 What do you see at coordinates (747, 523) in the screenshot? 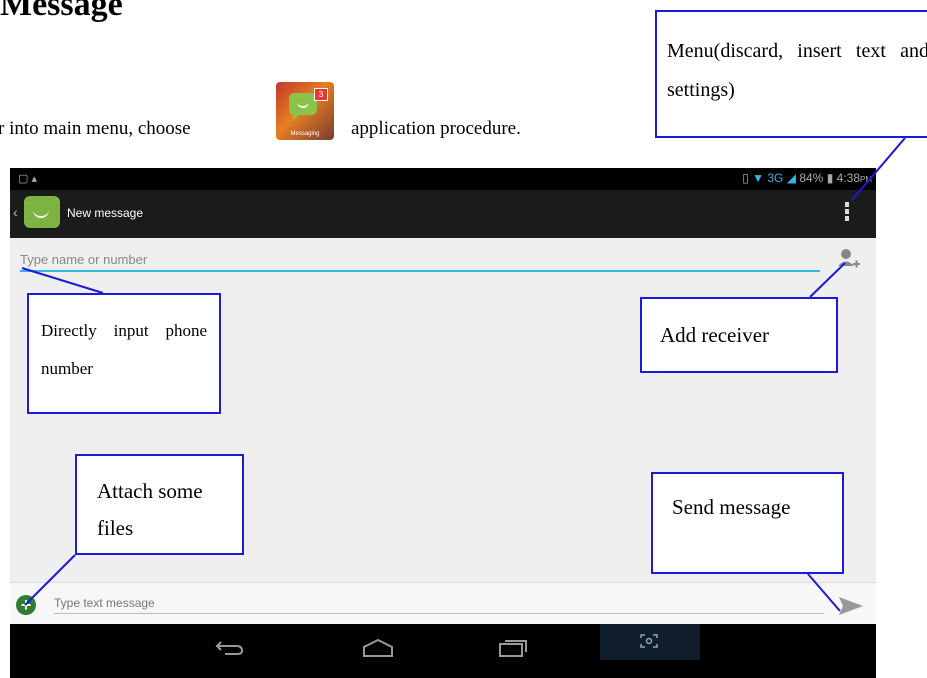
I see `callout-send: Send message` at bounding box center [747, 523].